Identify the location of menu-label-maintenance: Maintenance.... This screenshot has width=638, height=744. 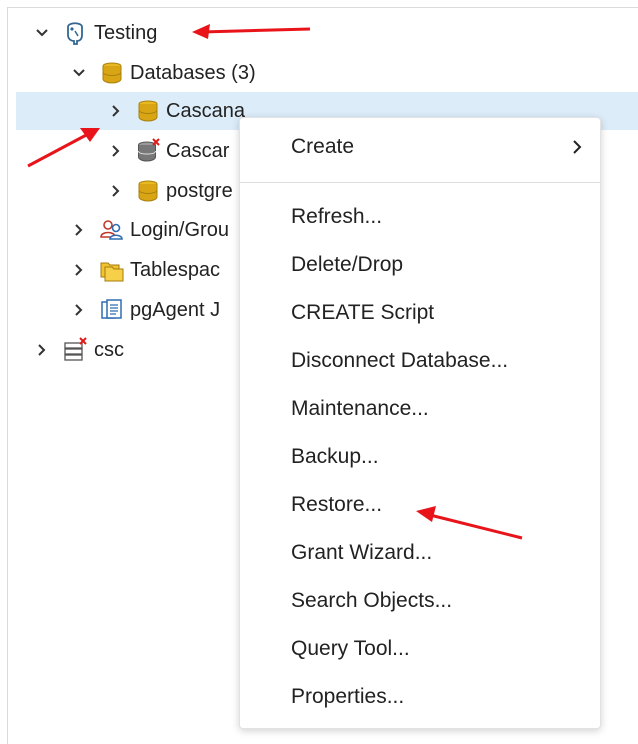
(360, 408).